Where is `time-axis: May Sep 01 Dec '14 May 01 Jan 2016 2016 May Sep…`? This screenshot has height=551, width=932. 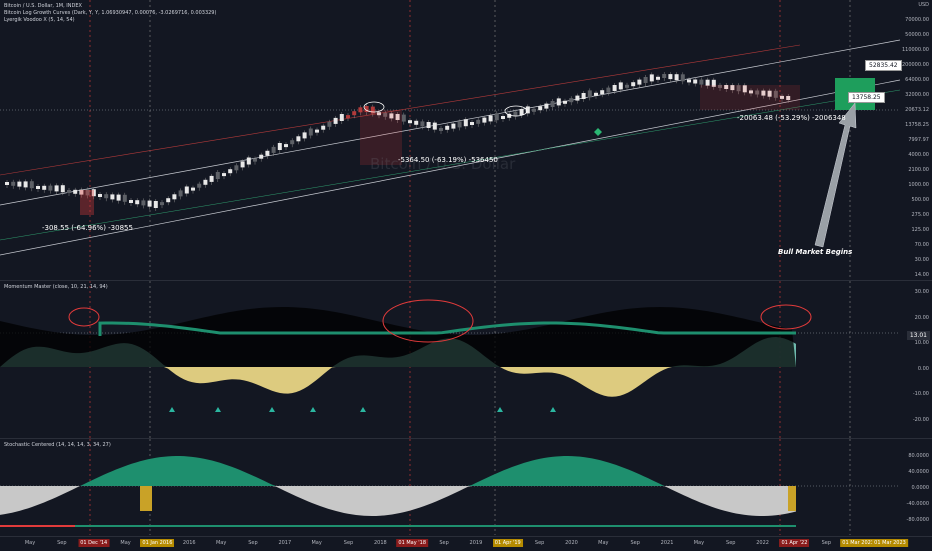 time-axis: May Sep 01 Dec '14 May 01 Jan 2016 2016 May Sep… is located at coordinates (466, 543).